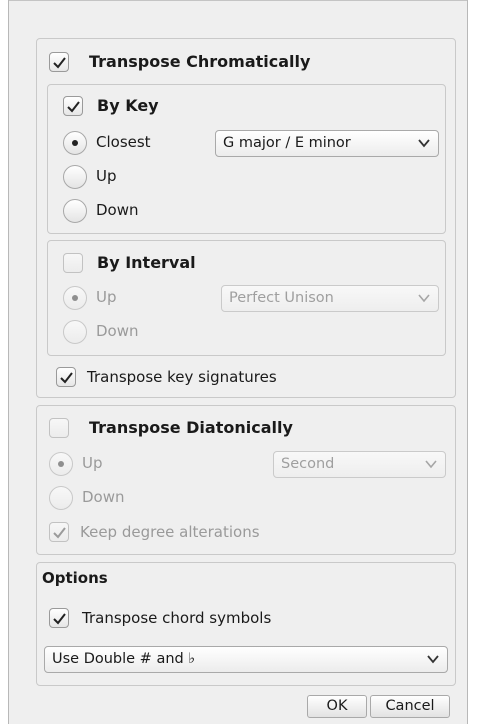 This screenshot has width=478, height=724. Describe the element at coordinates (106, 176) in the screenshot. I see `label-key-up: Up` at that location.